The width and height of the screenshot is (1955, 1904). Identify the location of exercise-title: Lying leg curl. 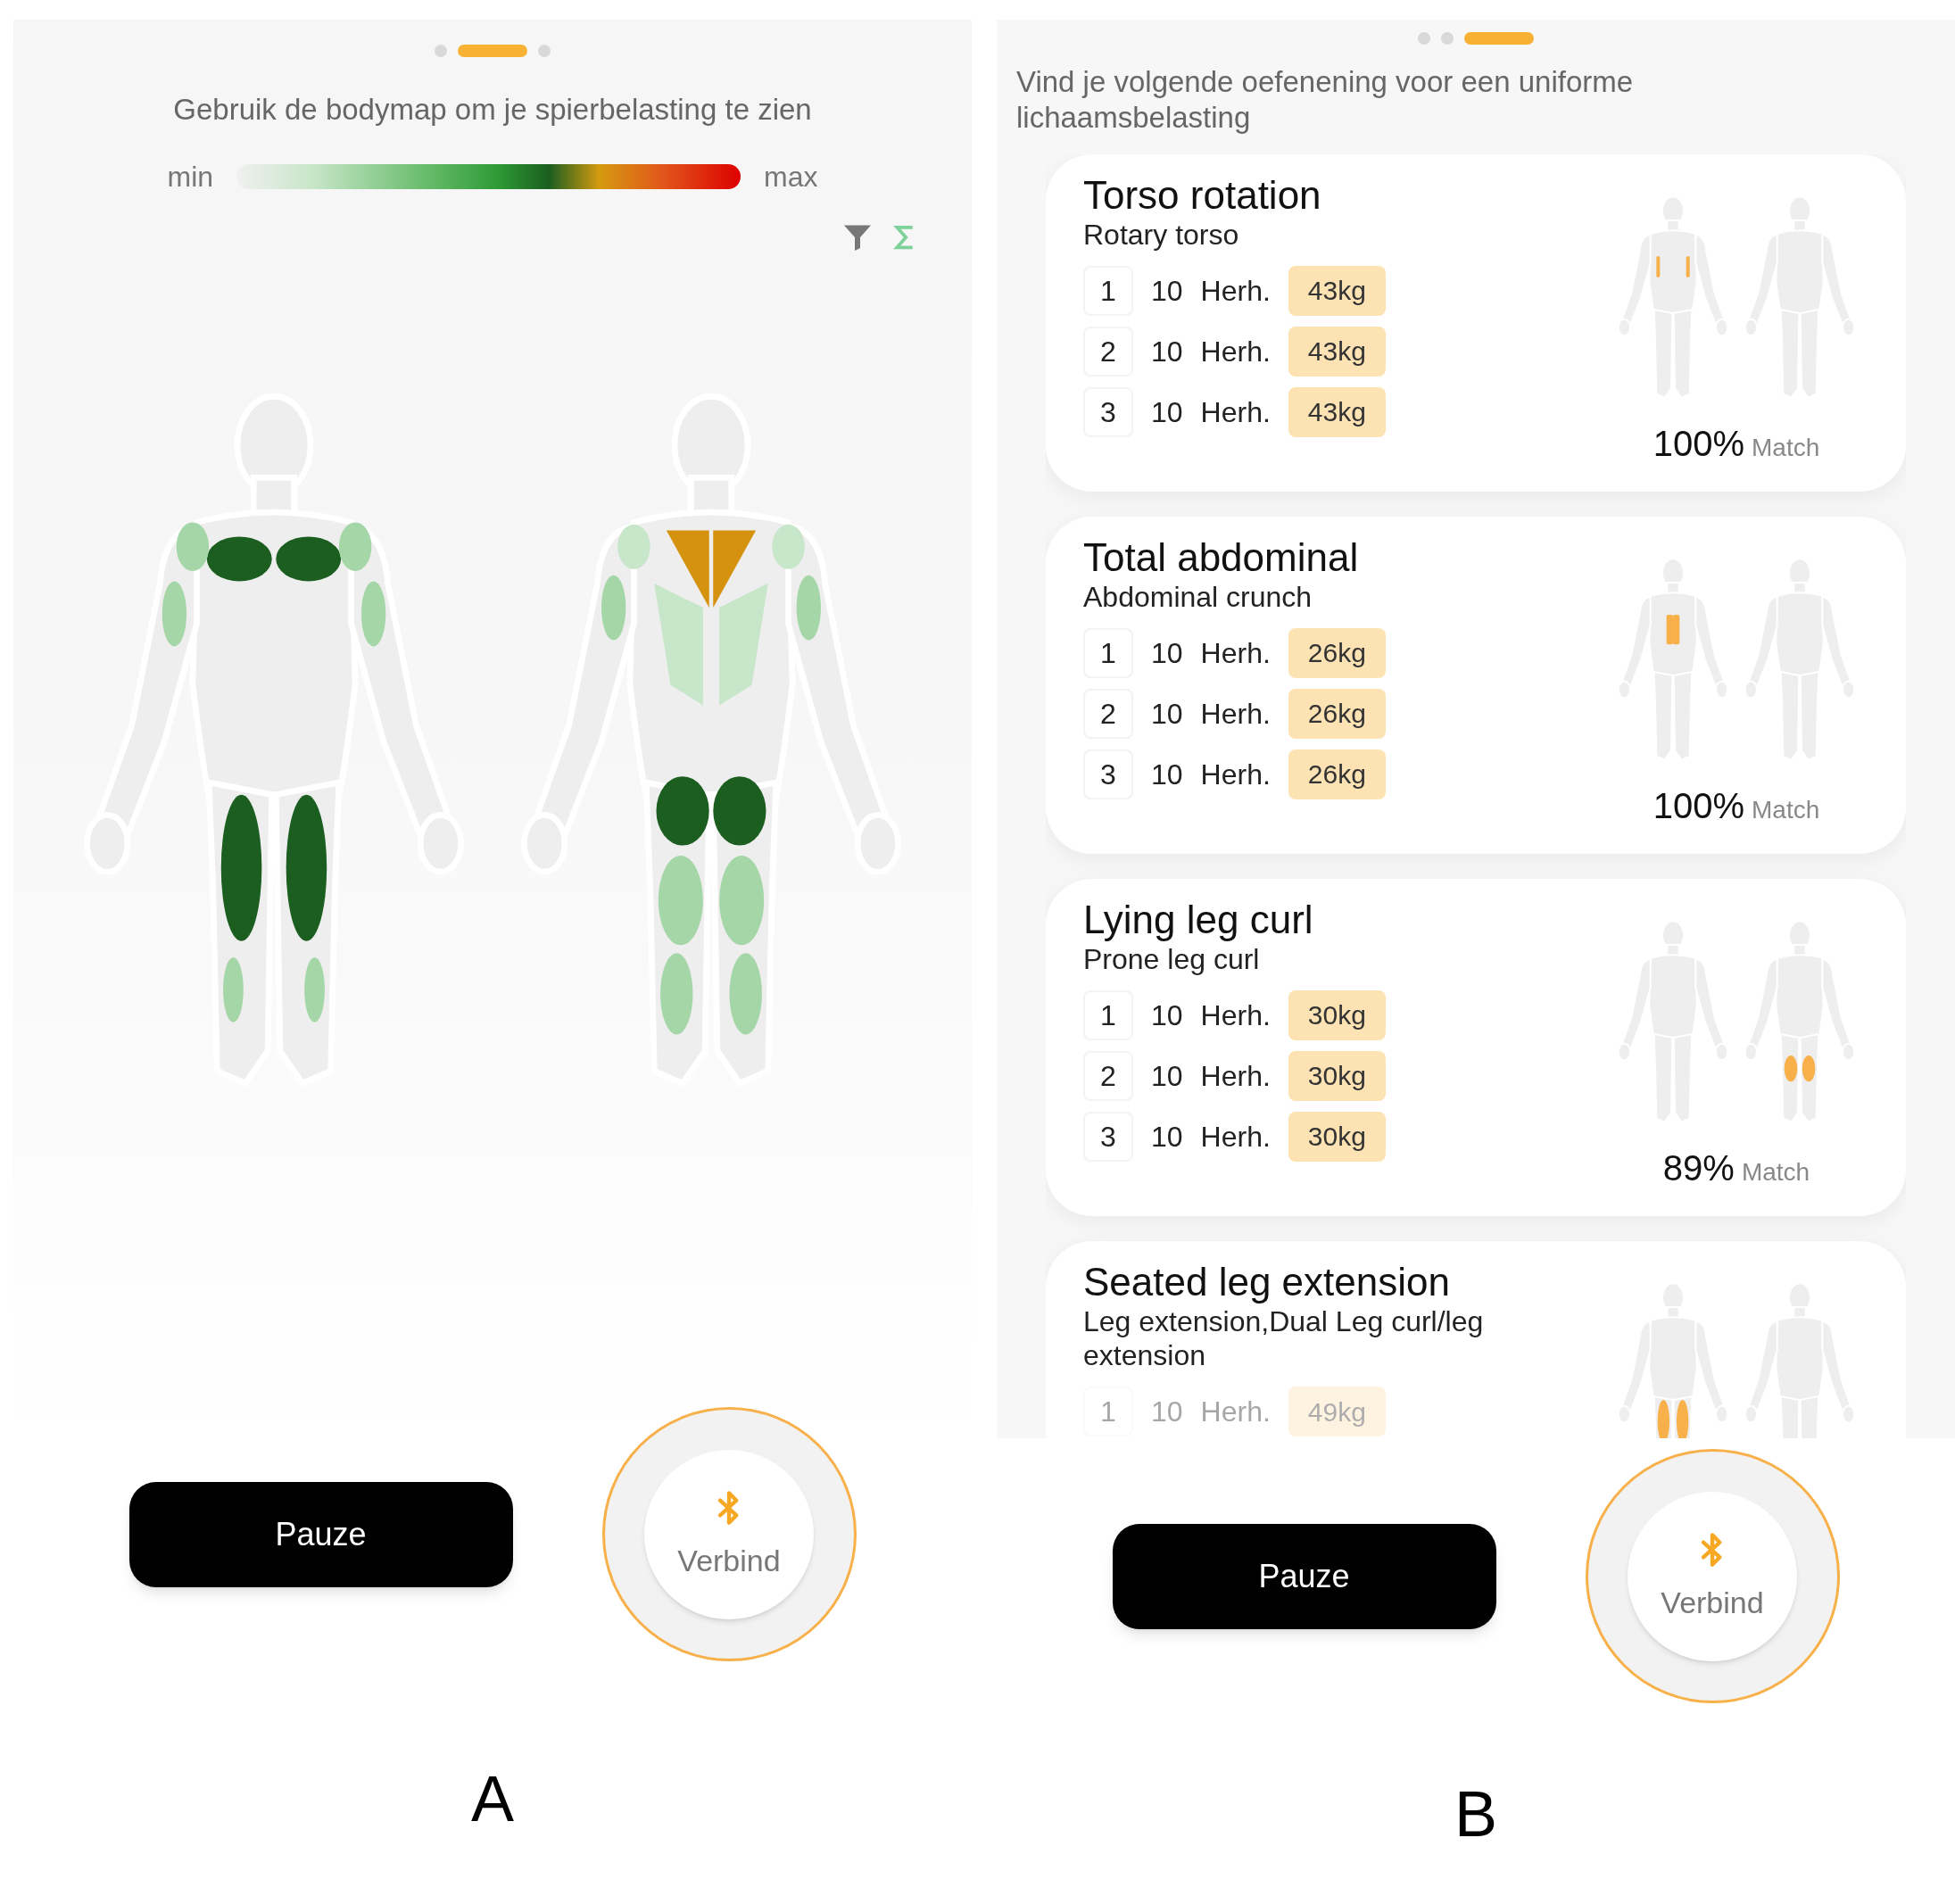
(1198, 920).